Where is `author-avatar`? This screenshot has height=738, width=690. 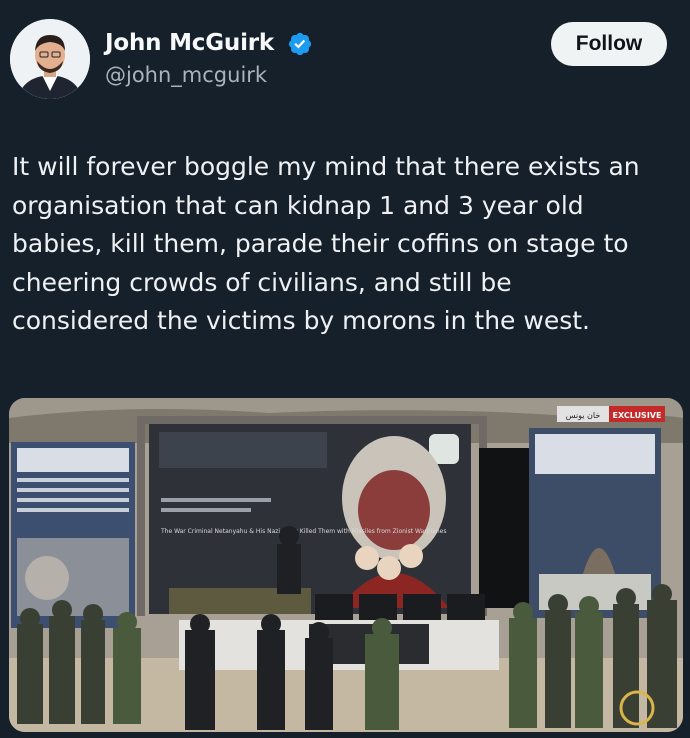
author-avatar is located at coordinates (50, 59).